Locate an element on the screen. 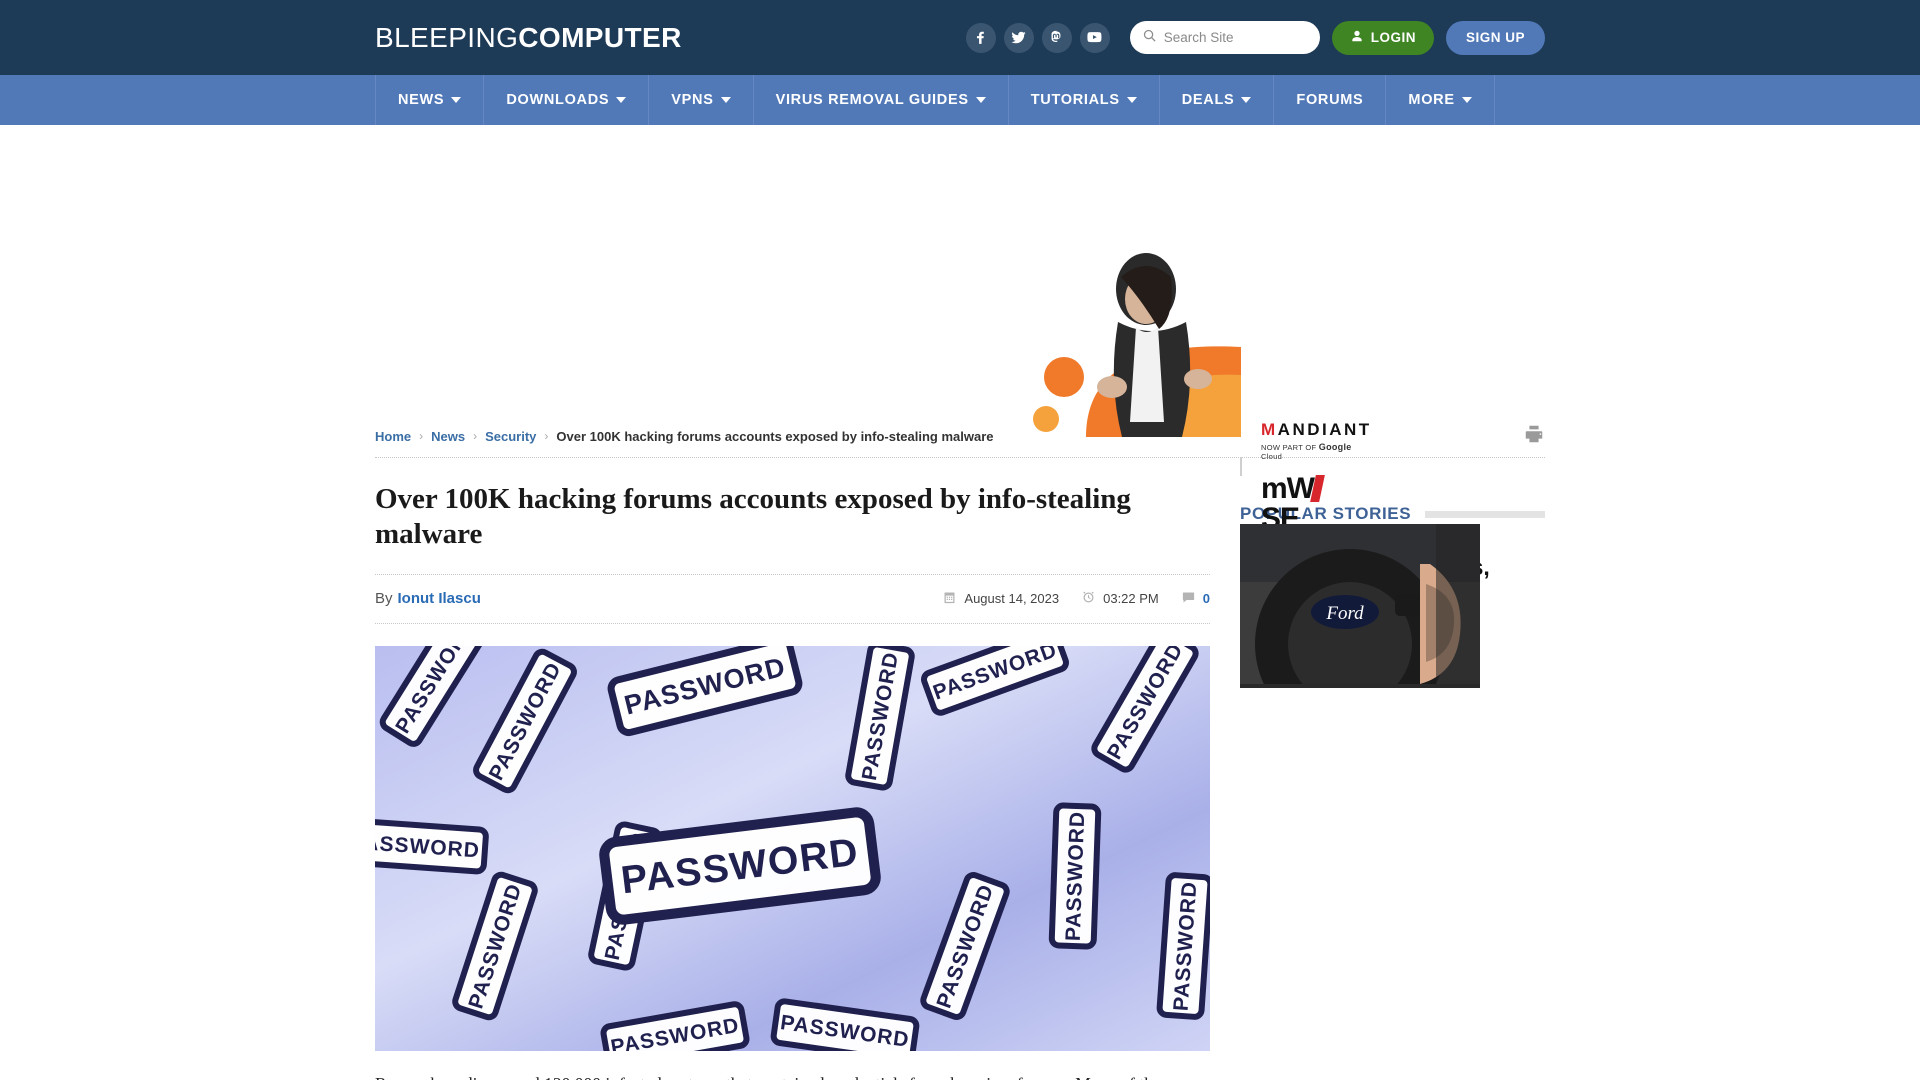  social-links is located at coordinates (1037, 37).